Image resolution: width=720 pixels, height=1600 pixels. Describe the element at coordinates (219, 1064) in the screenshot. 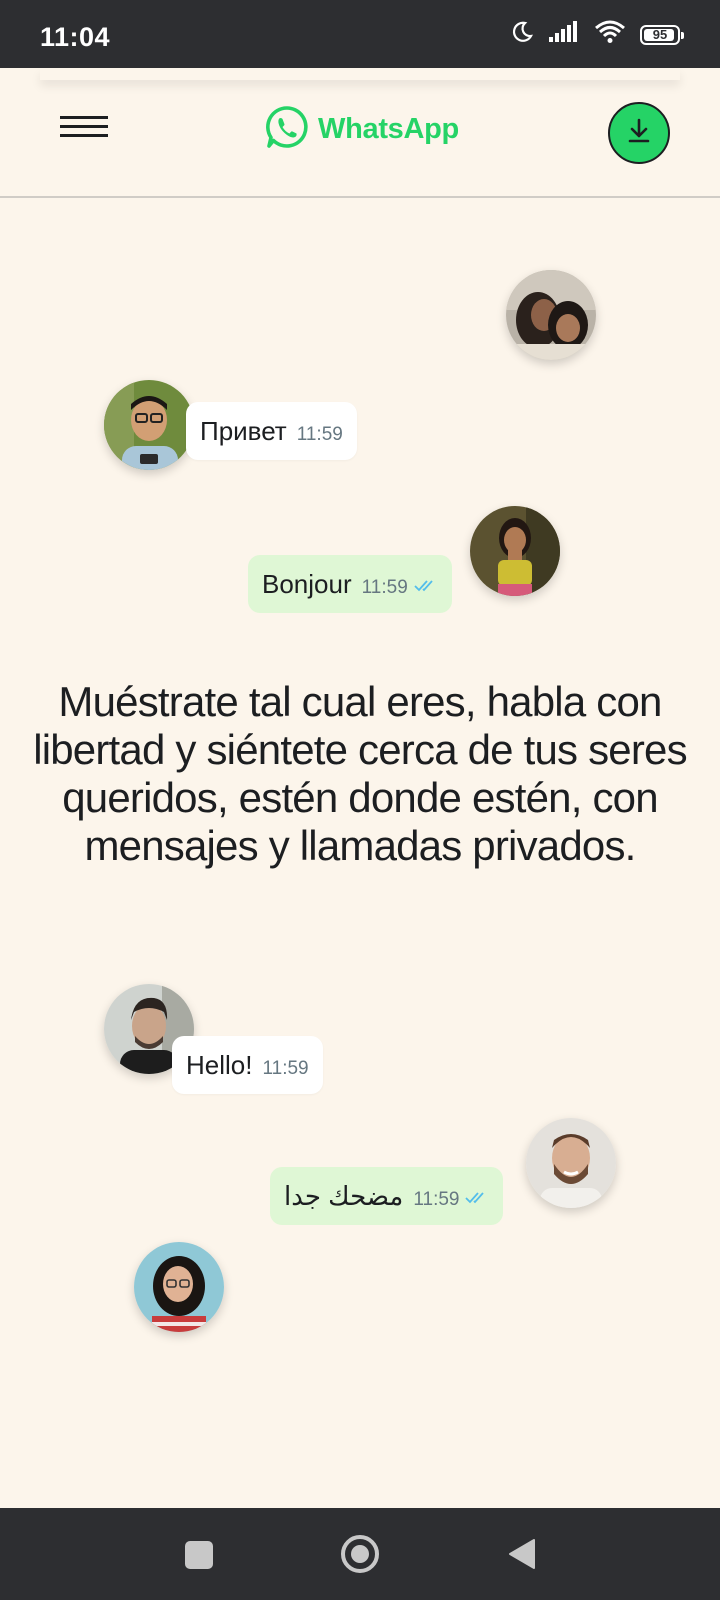

I see `message-text: Hello!` at that location.